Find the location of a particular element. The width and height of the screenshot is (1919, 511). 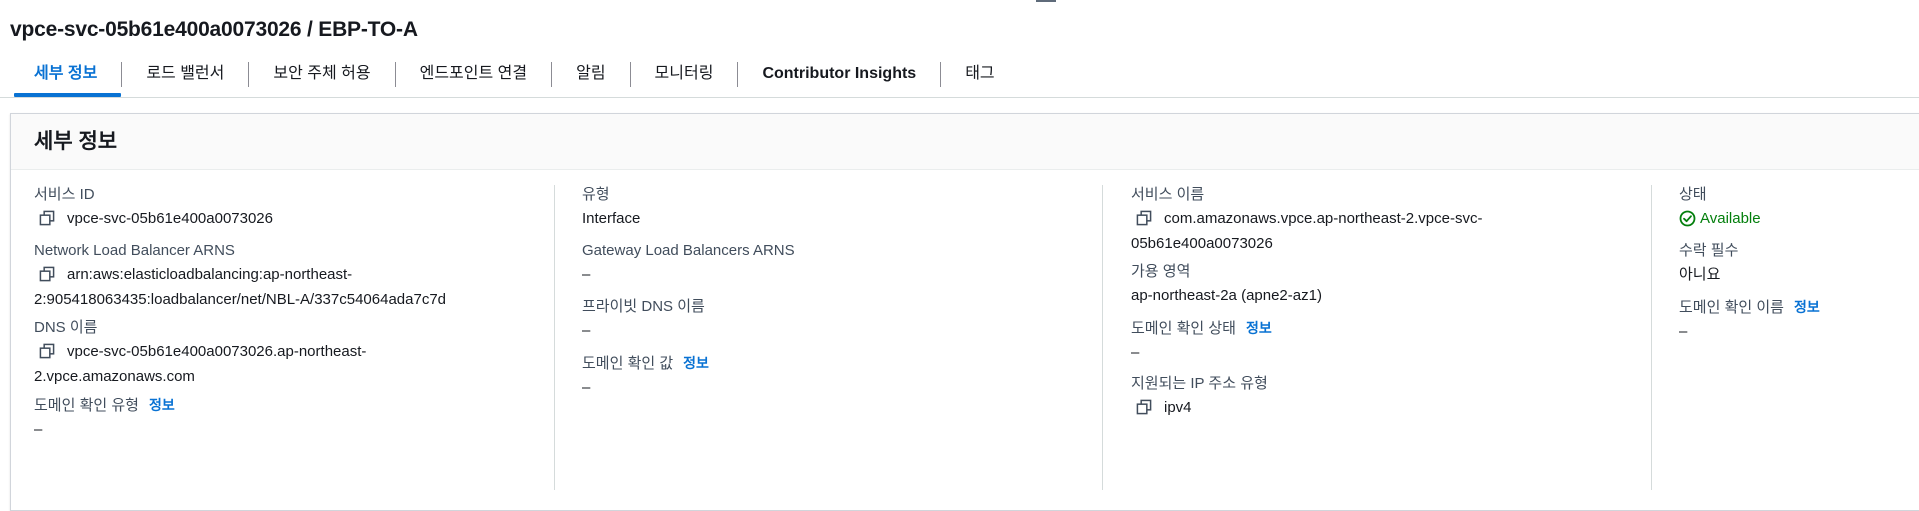

value-dns-name-line2: 2.vpce.amazonaws.com is located at coordinates (114, 376).